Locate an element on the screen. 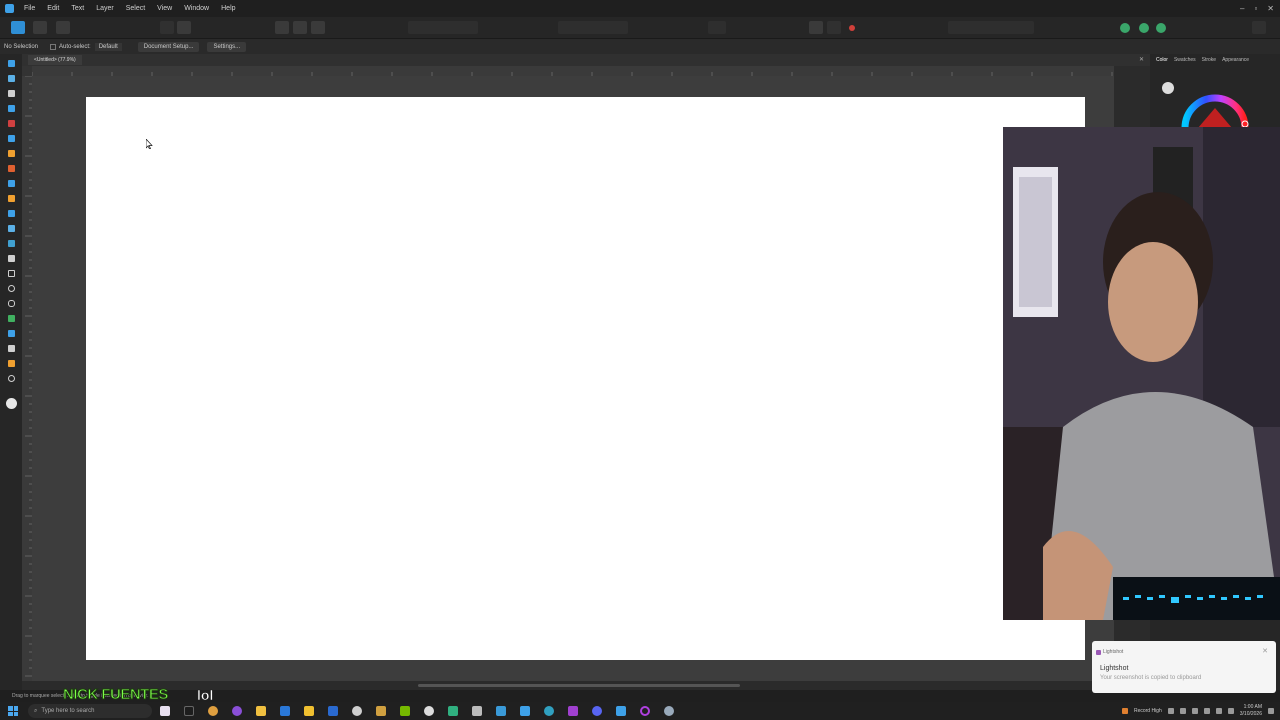 The width and height of the screenshot is (1280, 720). maximize-button: ▫ is located at coordinates (1255, 8).